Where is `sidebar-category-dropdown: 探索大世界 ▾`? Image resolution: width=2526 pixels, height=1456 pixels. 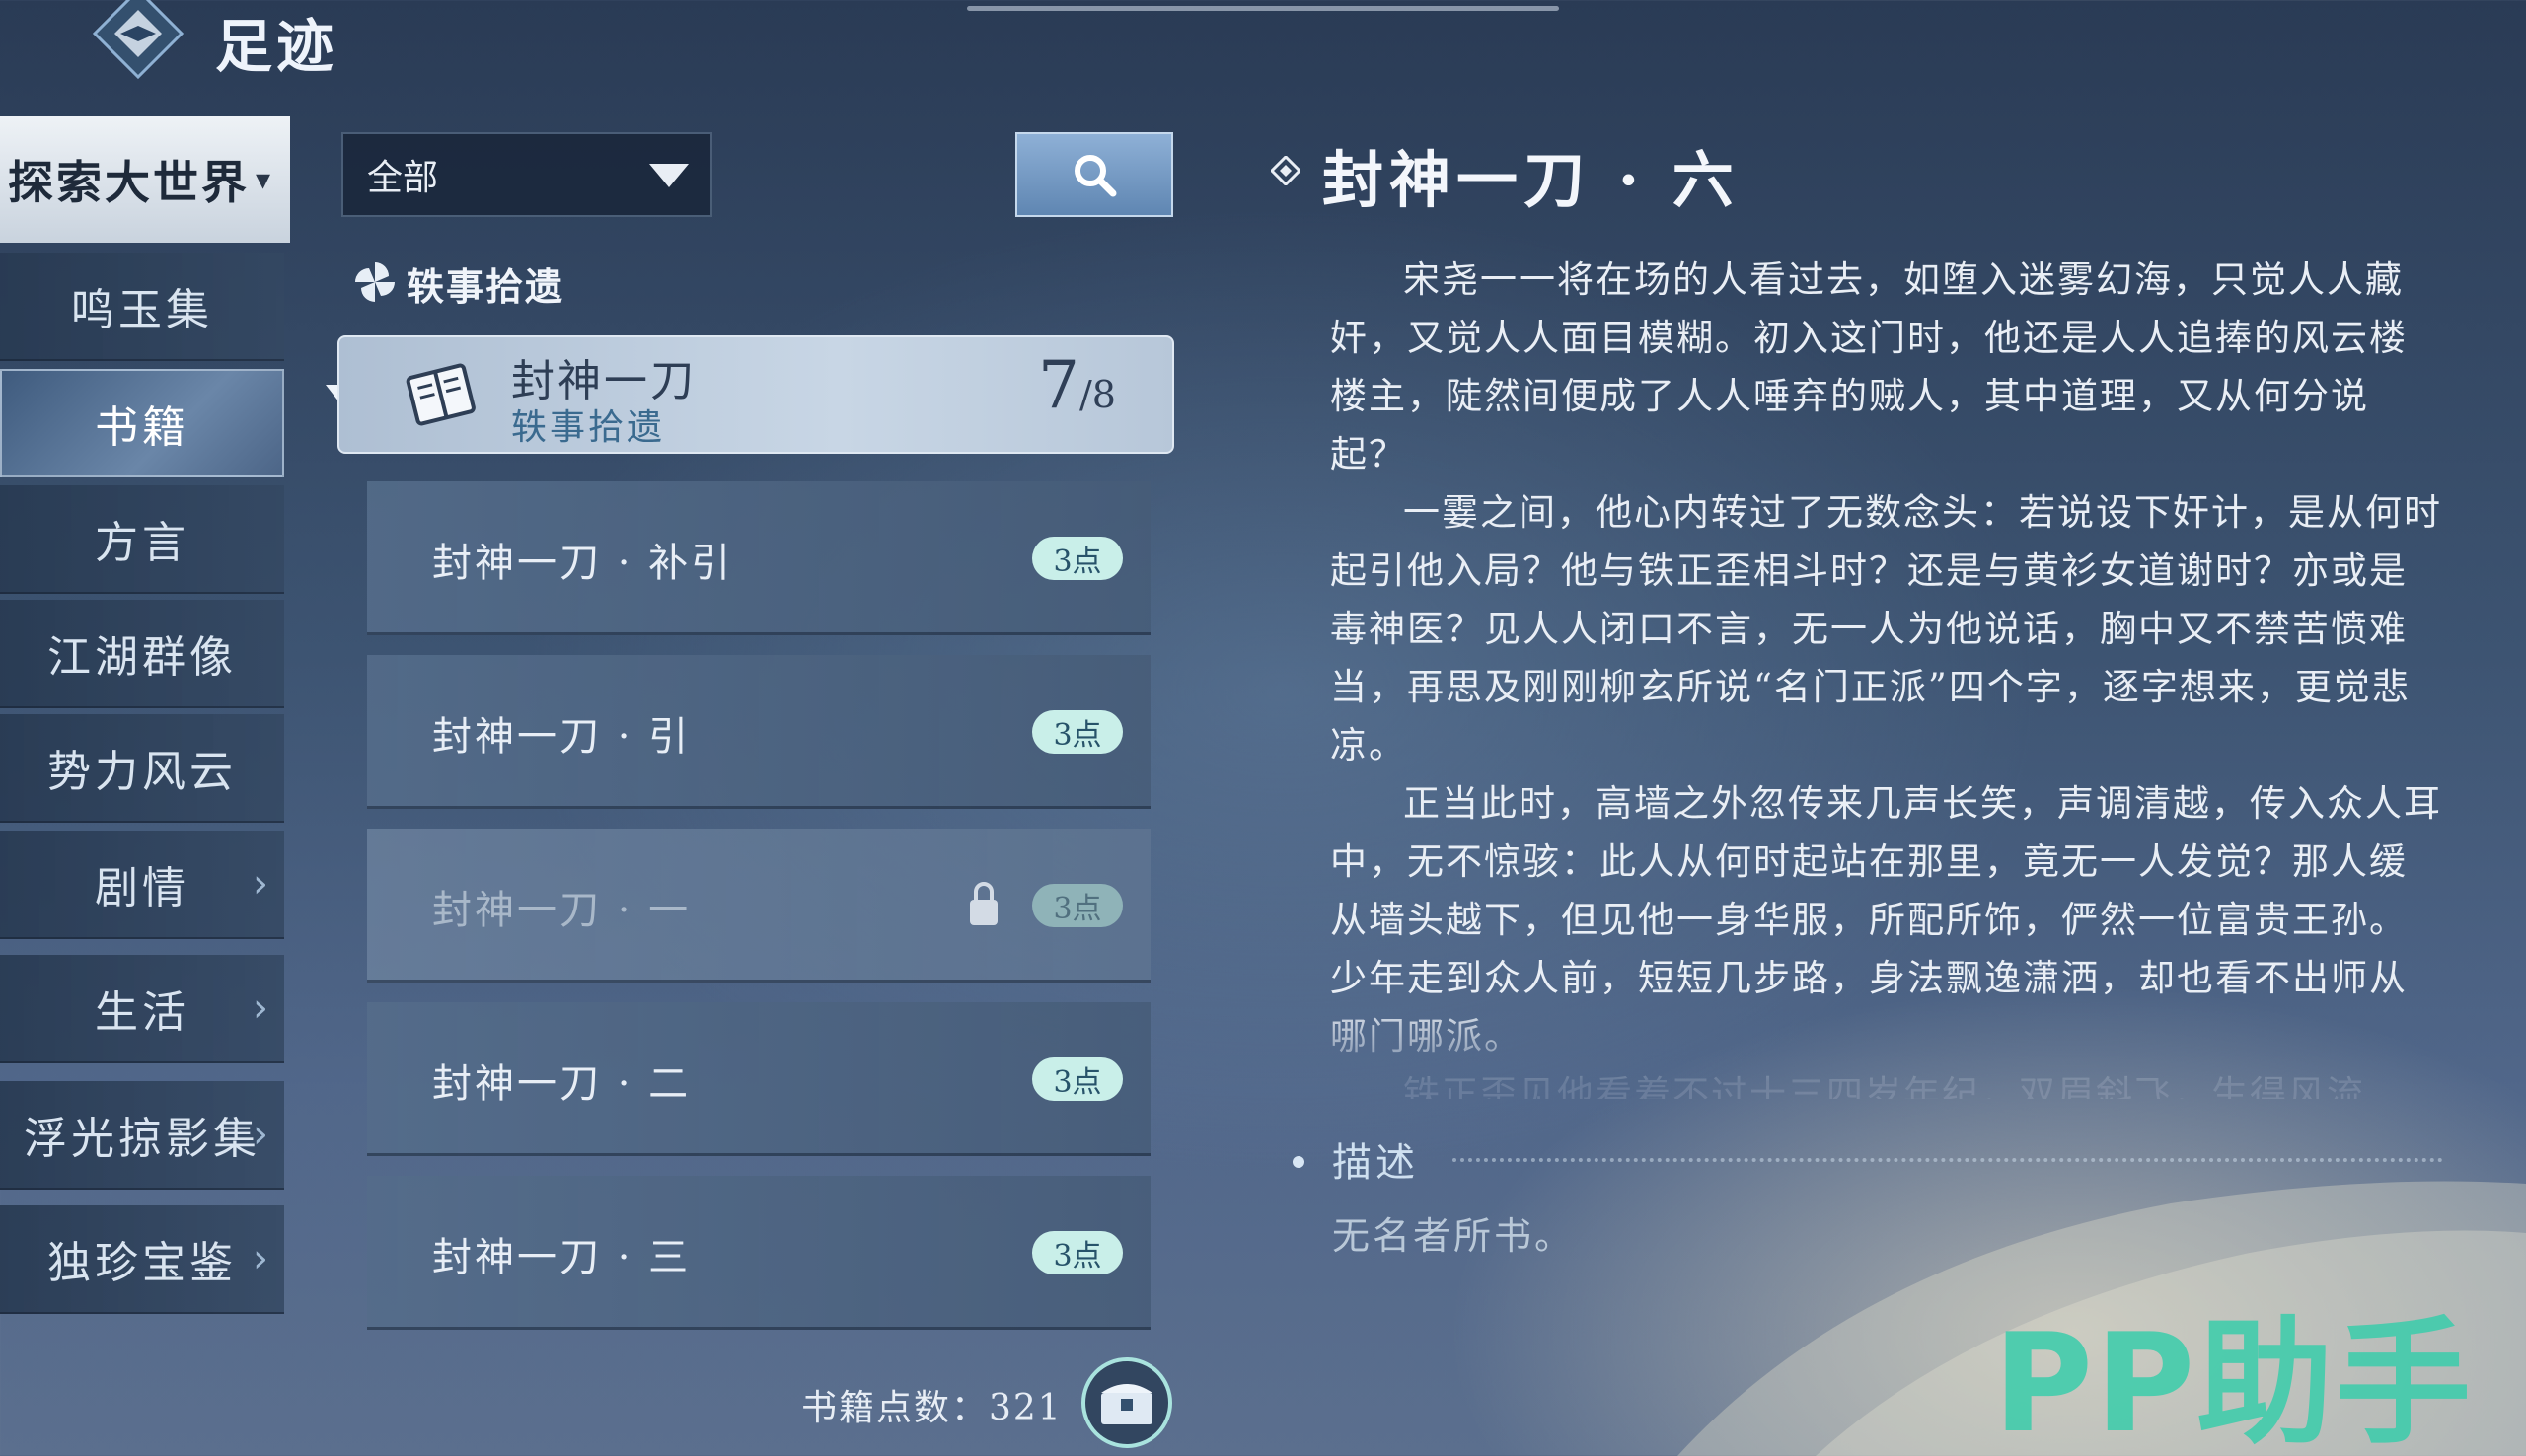 sidebar-category-dropdown: 探索大世界 ▾ is located at coordinates (145, 179).